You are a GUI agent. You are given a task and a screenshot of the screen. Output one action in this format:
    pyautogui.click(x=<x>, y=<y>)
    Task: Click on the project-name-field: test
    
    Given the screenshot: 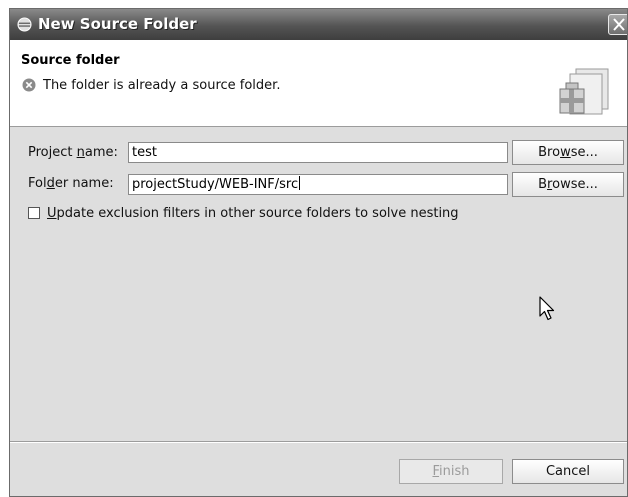 What is the action you would take?
    pyautogui.click(x=318, y=152)
    